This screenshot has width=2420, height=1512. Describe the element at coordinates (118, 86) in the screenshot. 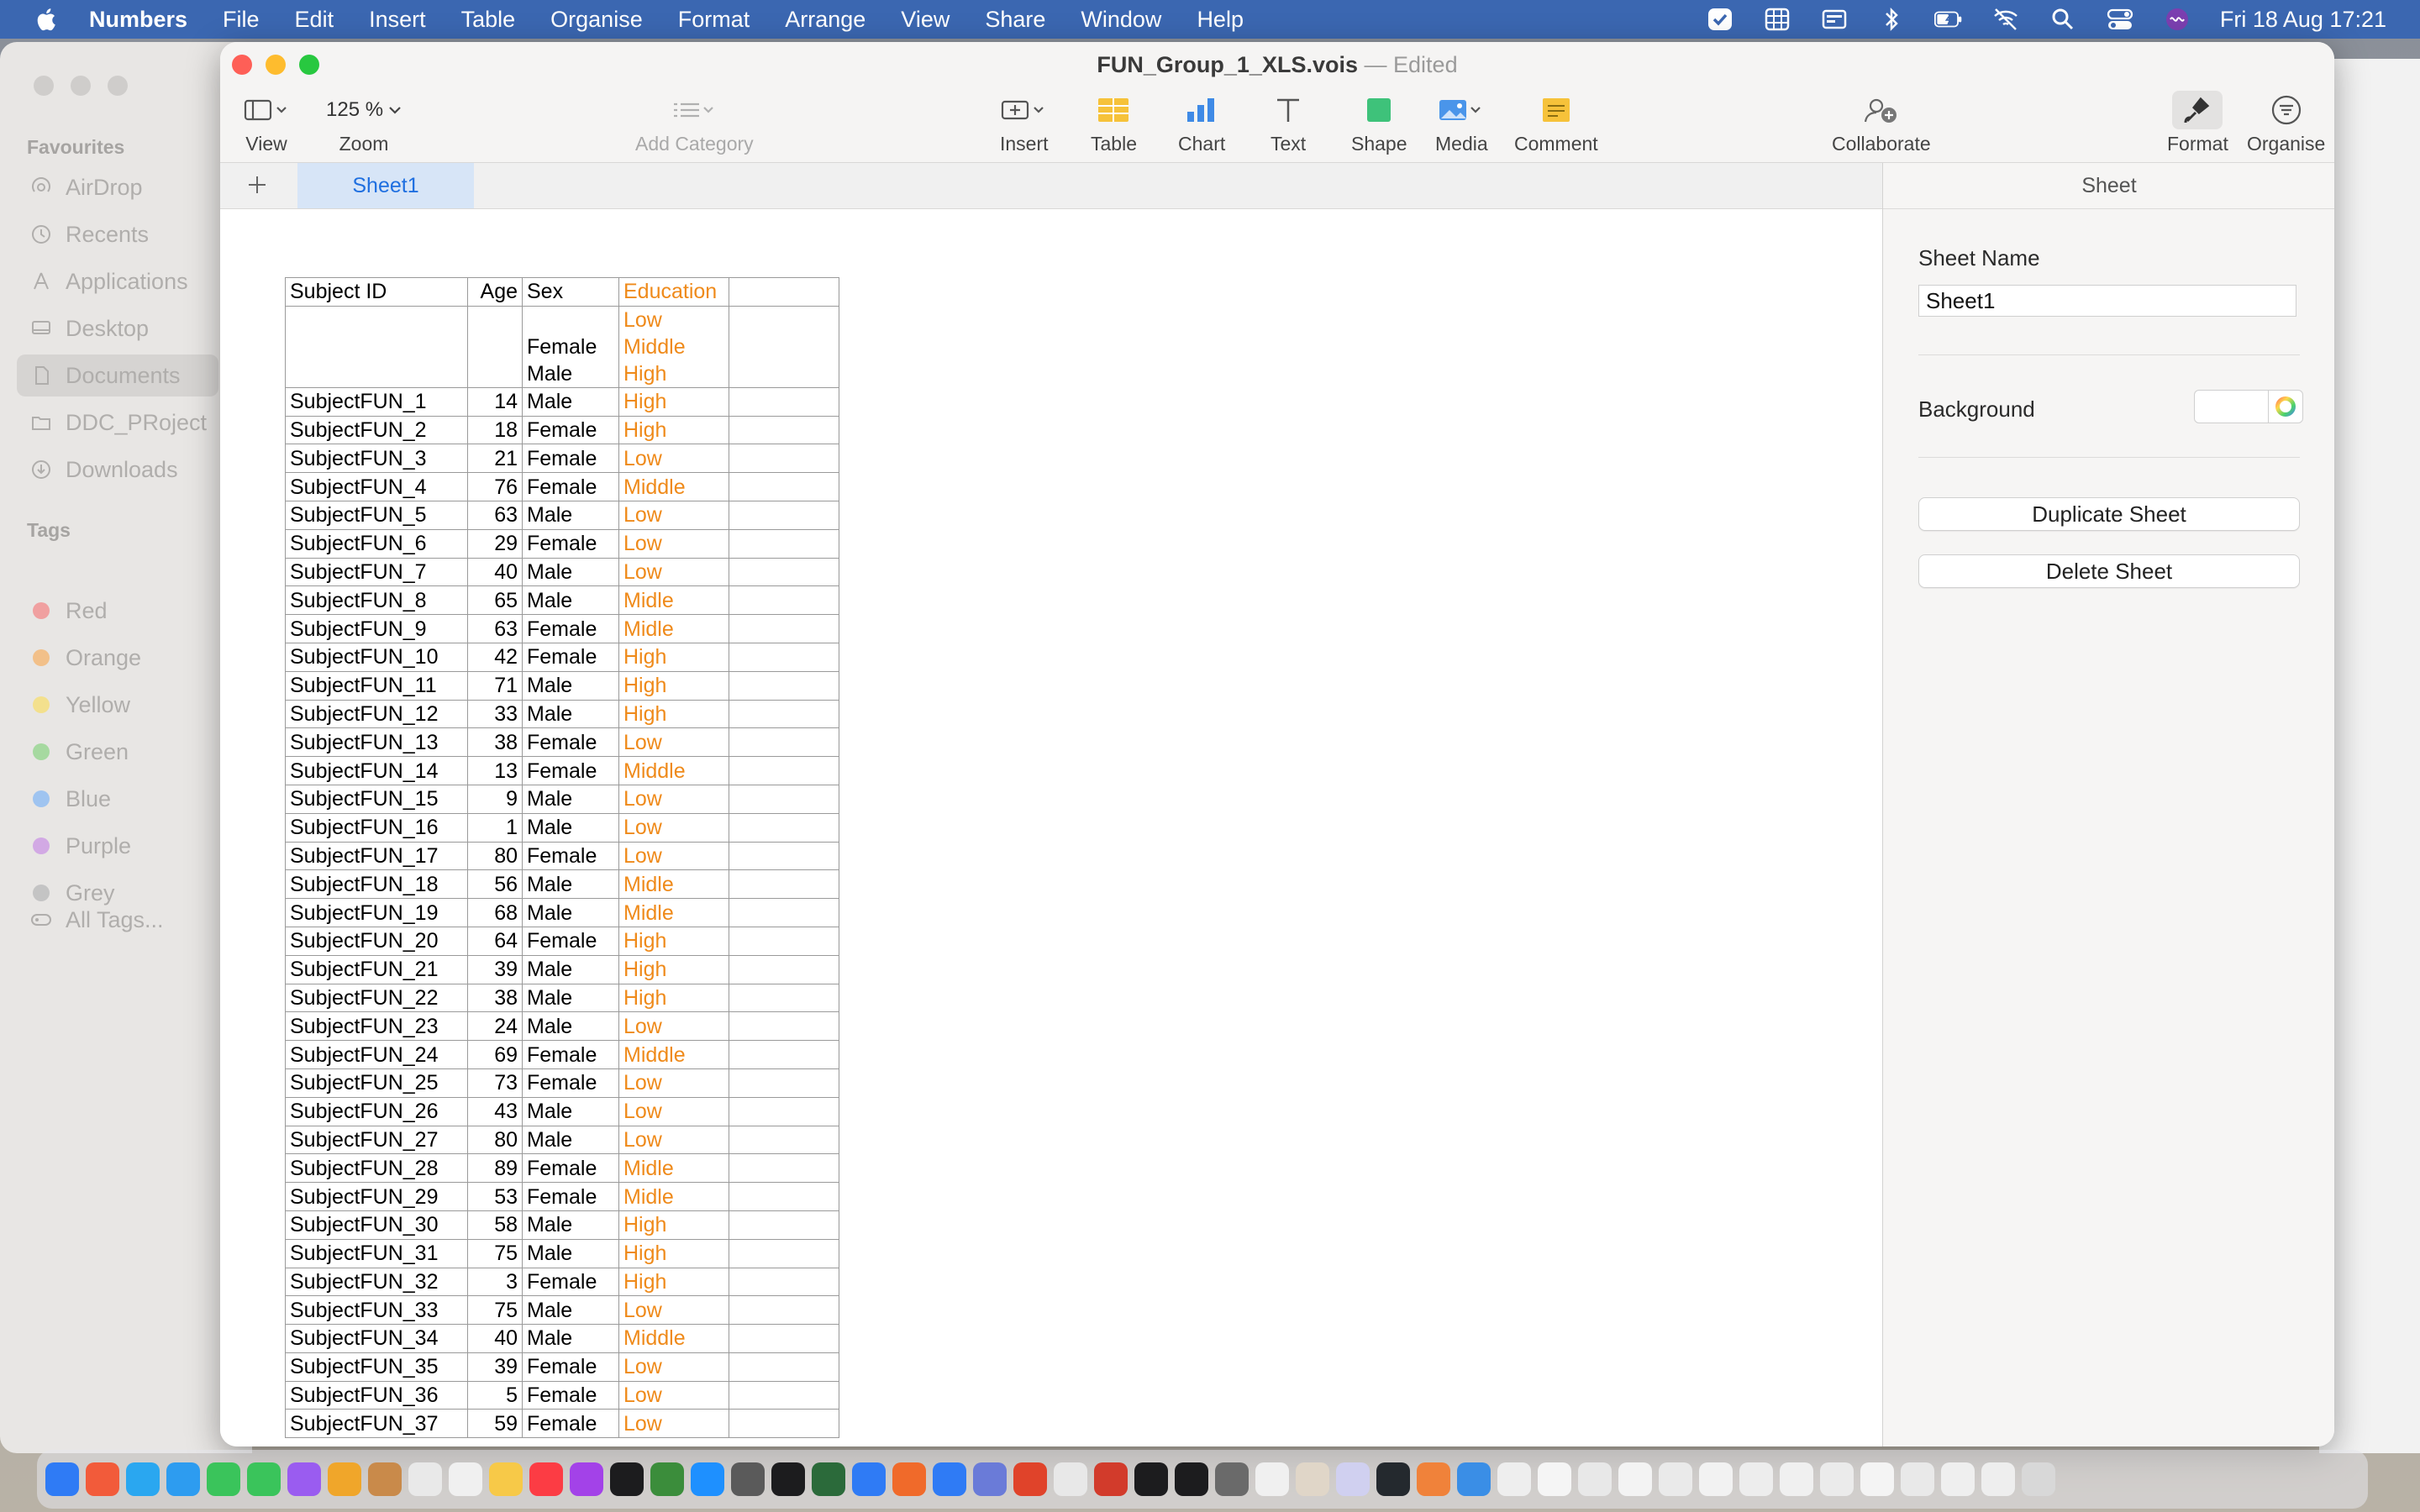

I see `finder-zoom-button` at that location.